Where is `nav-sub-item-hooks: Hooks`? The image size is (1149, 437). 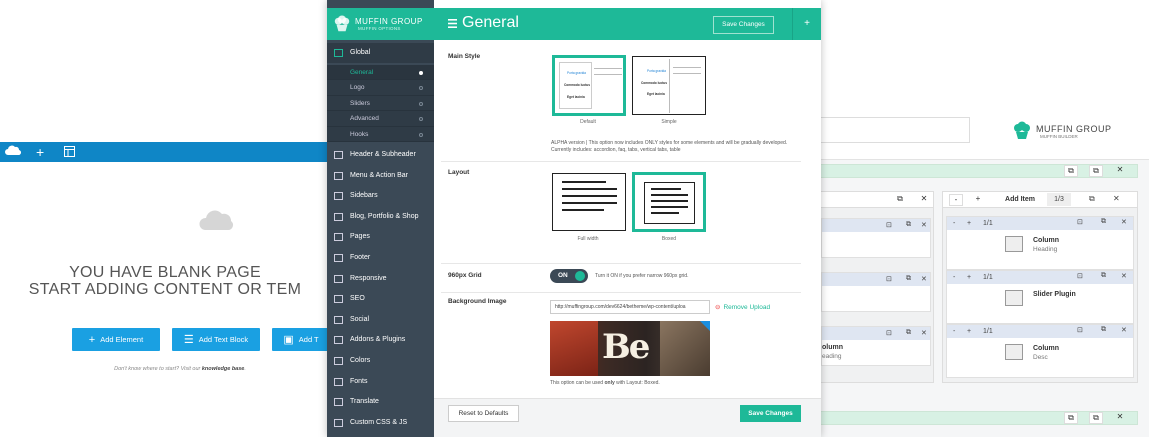 nav-sub-item-hooks: Hooks is located at coordinates (380, 134).